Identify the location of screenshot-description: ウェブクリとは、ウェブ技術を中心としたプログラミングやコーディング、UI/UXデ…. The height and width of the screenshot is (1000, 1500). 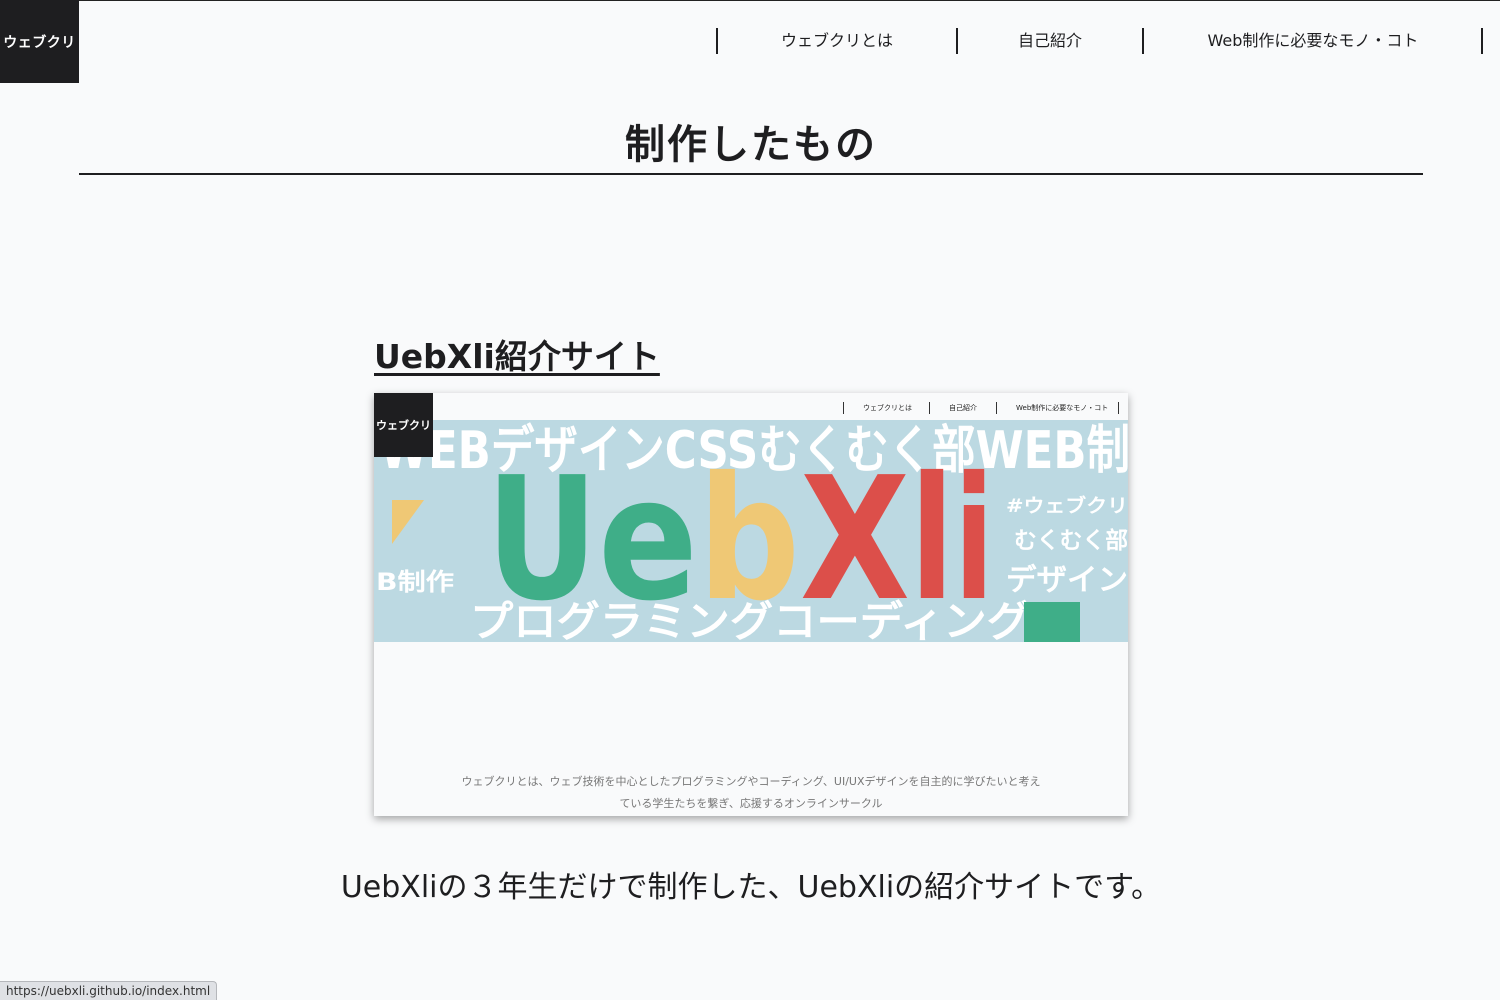
(751, 793).